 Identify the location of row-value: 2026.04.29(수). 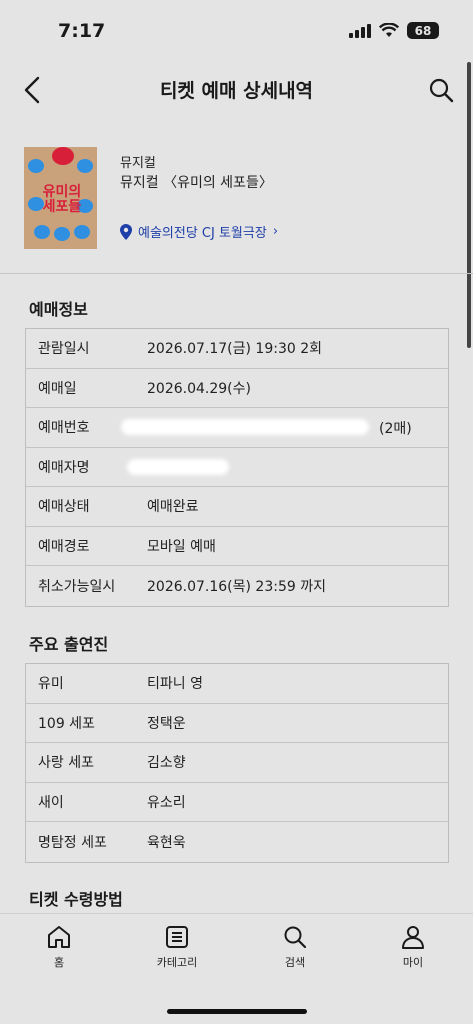
(199, 388).